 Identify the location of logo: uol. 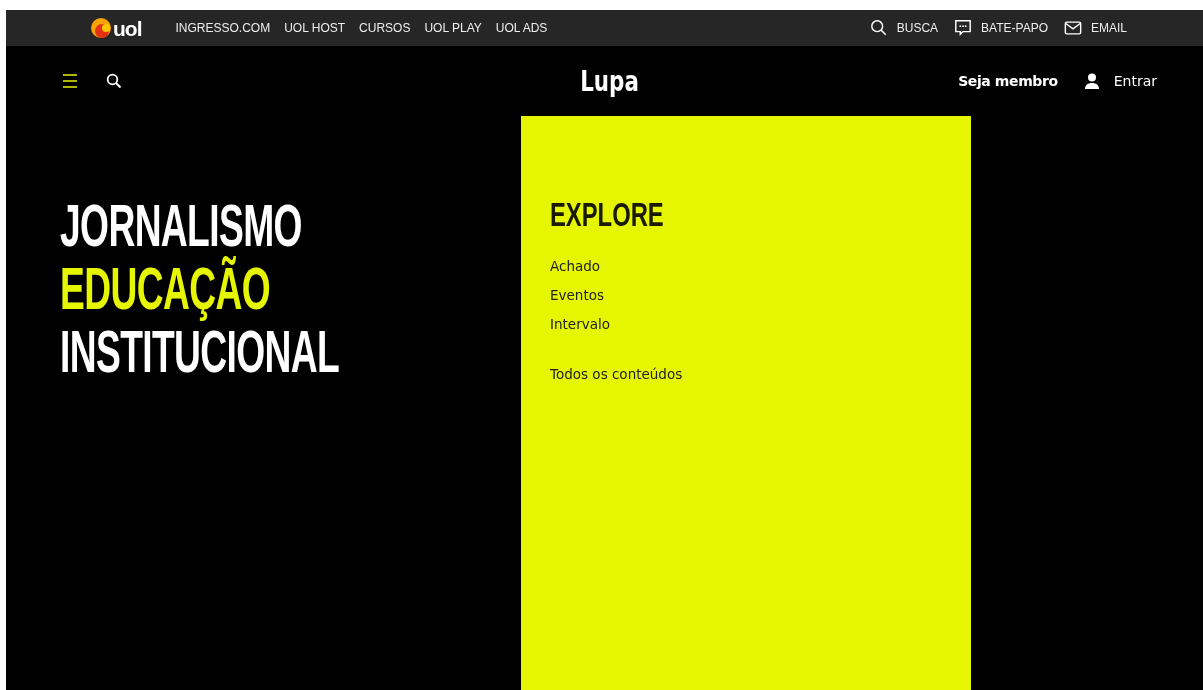
(116, 28).